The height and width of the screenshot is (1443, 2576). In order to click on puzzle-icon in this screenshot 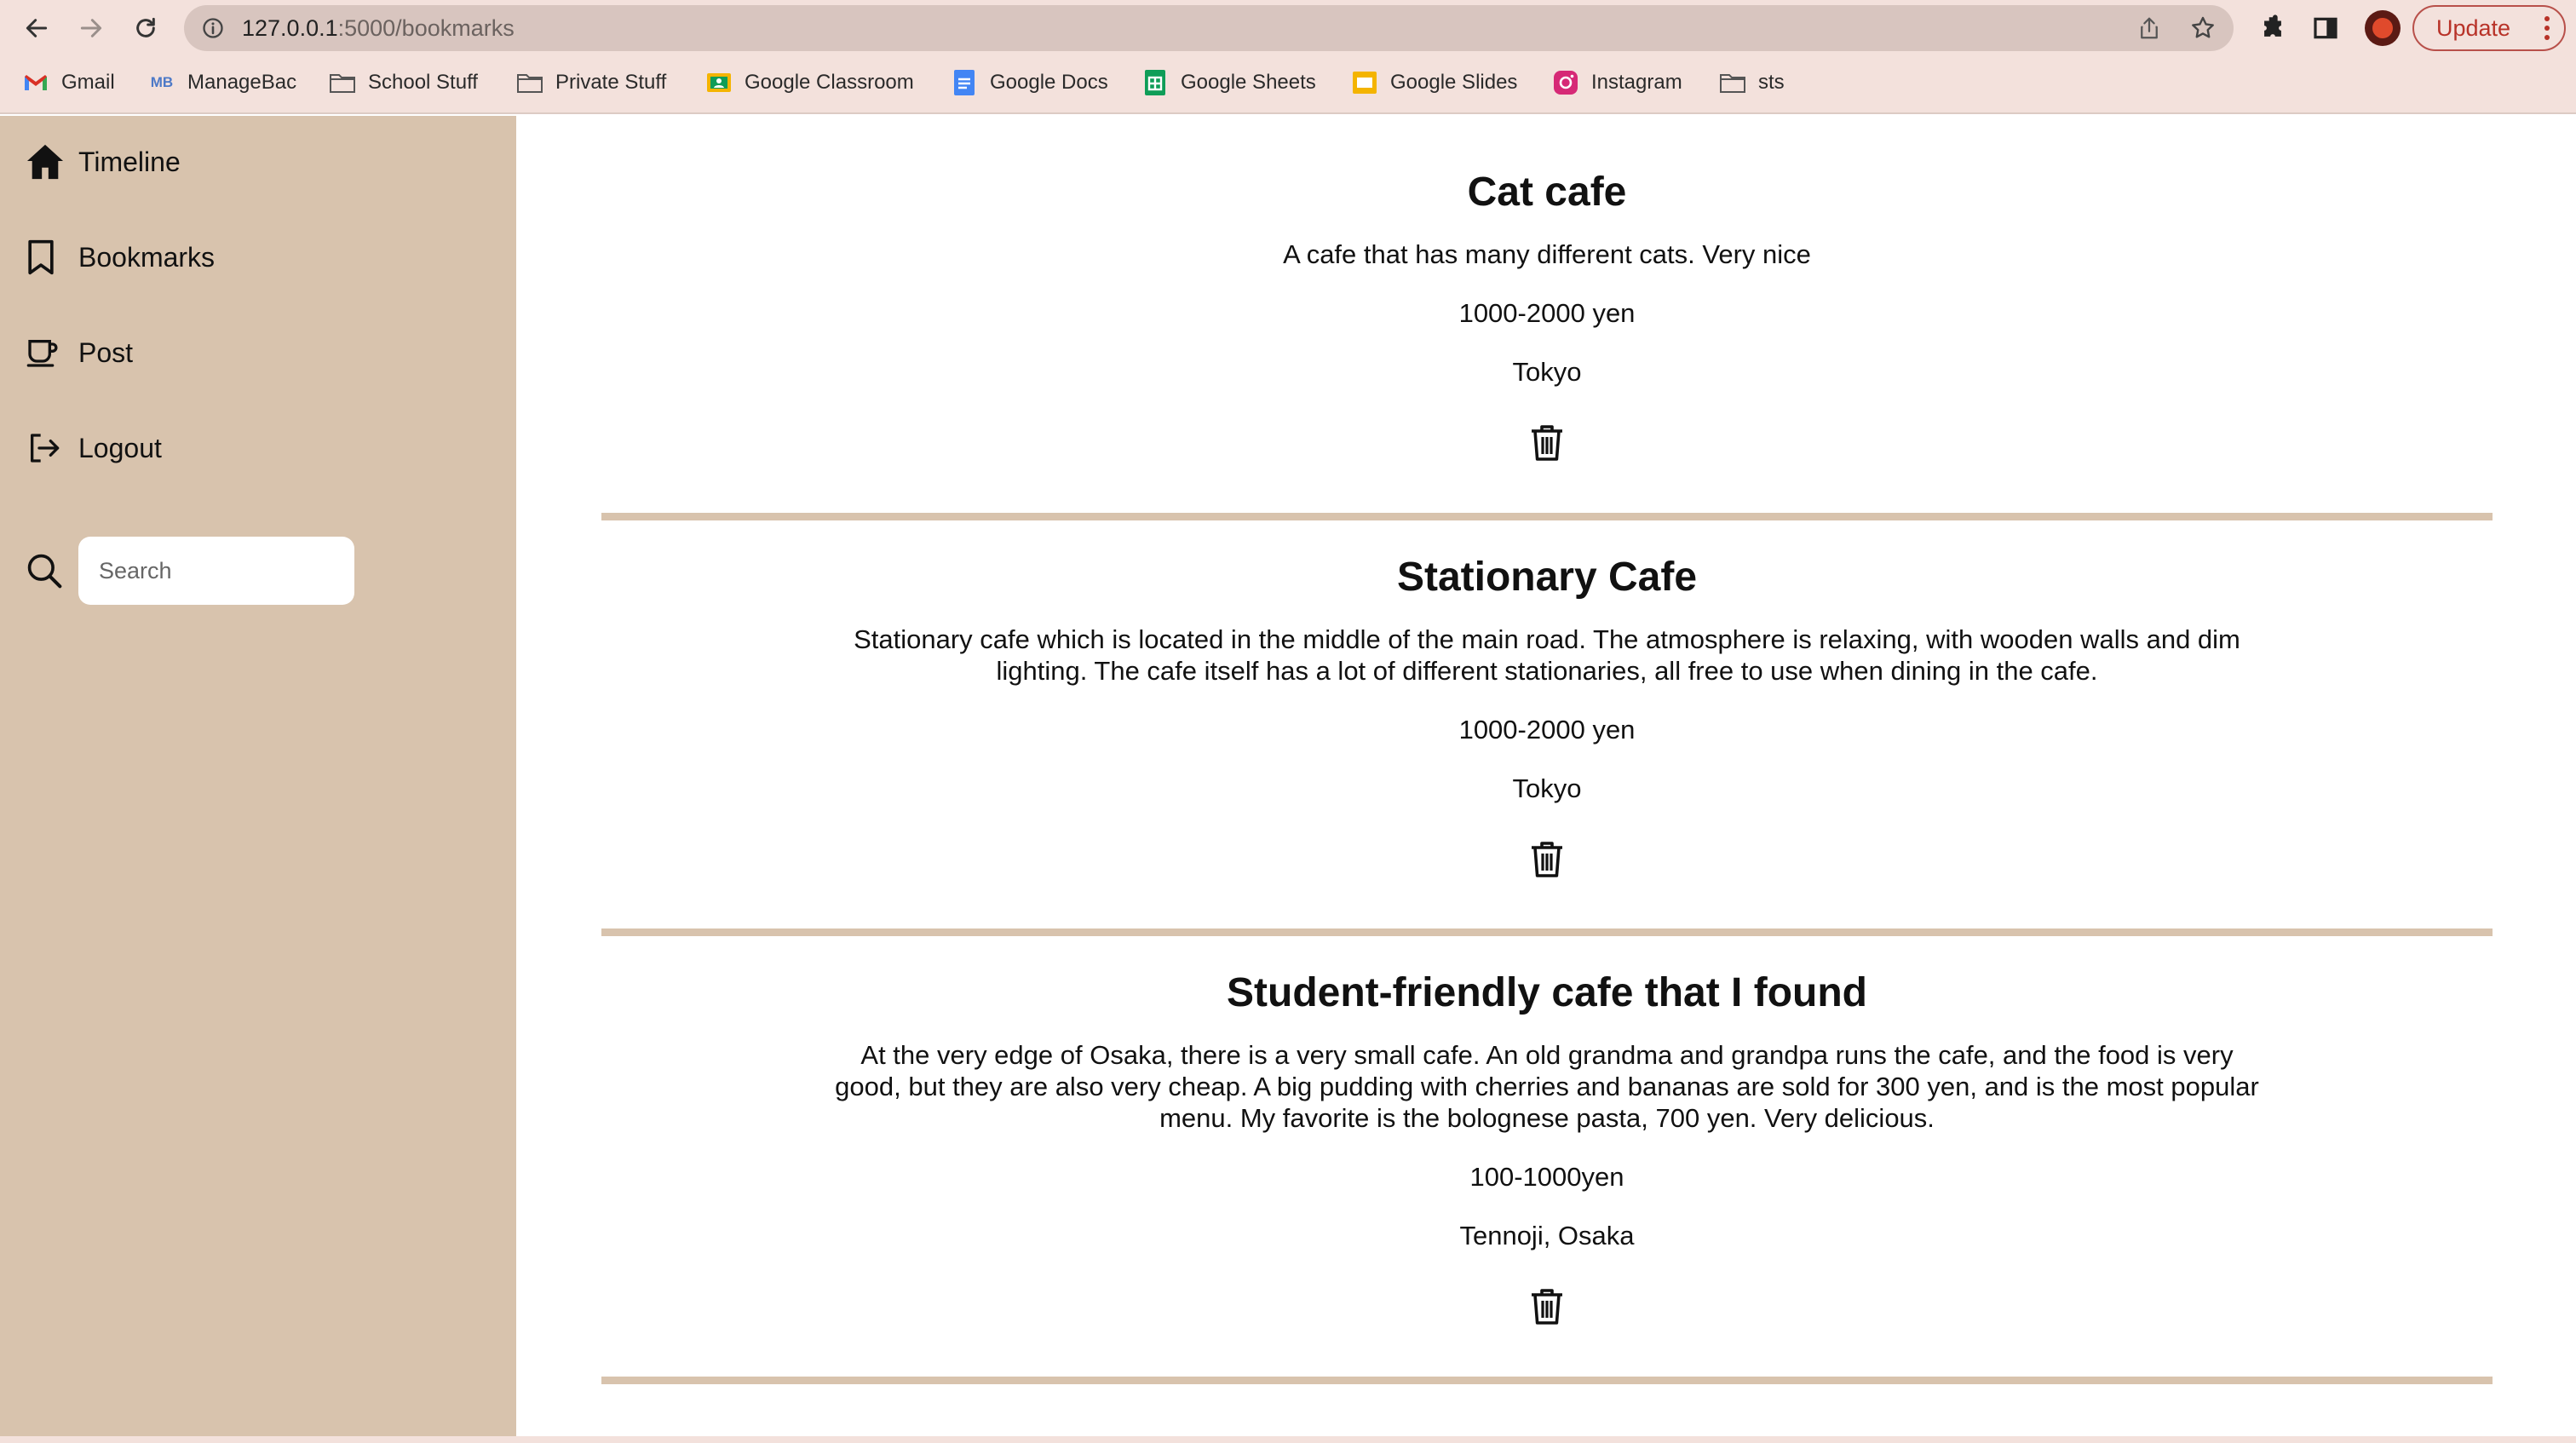, I will do `click(2272, 26)`.